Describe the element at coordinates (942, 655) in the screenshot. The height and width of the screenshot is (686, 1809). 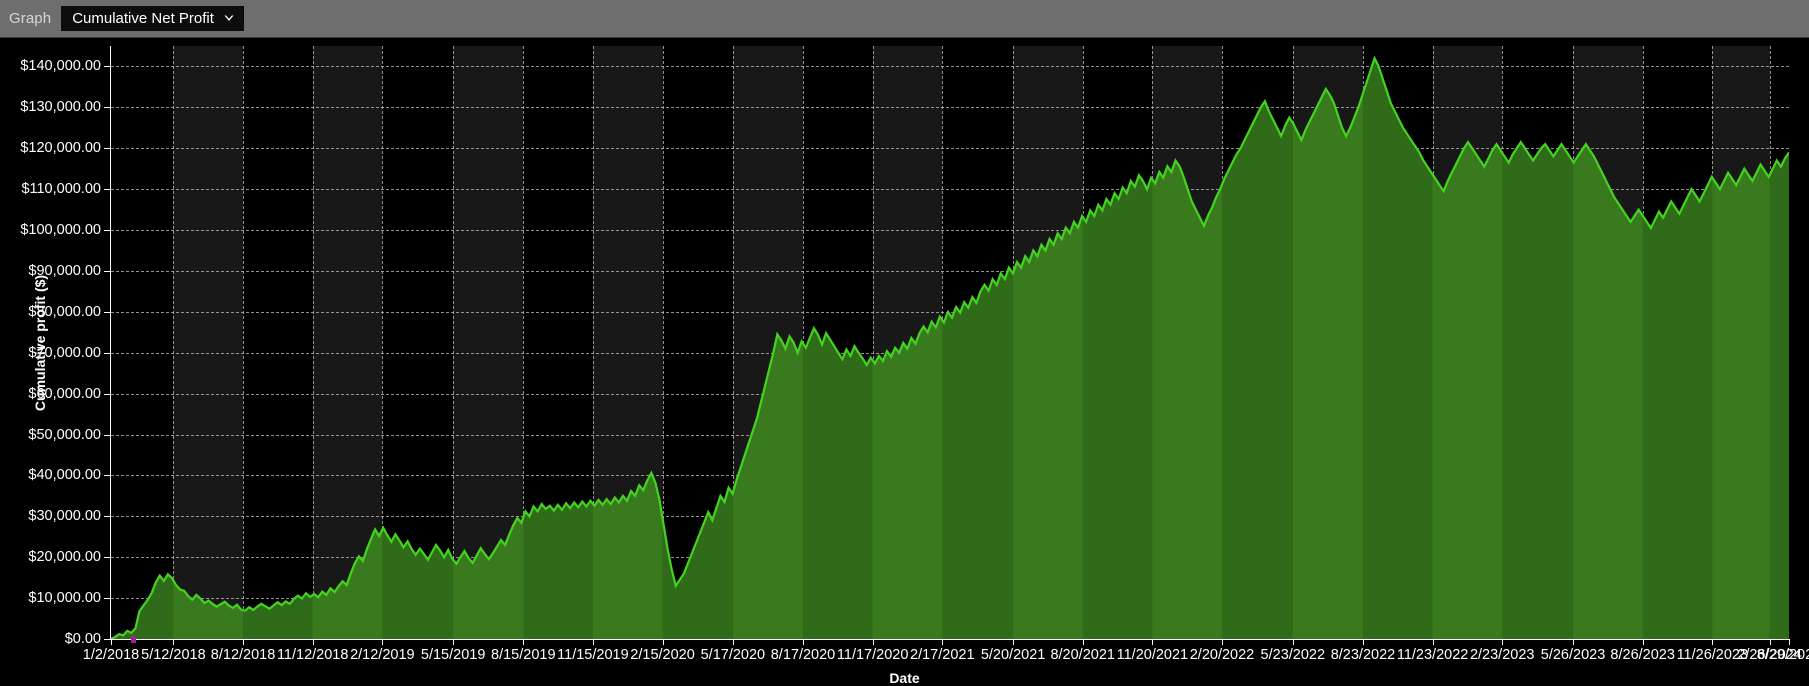
I see `x-axis-label: 2/17/2021` at that location.